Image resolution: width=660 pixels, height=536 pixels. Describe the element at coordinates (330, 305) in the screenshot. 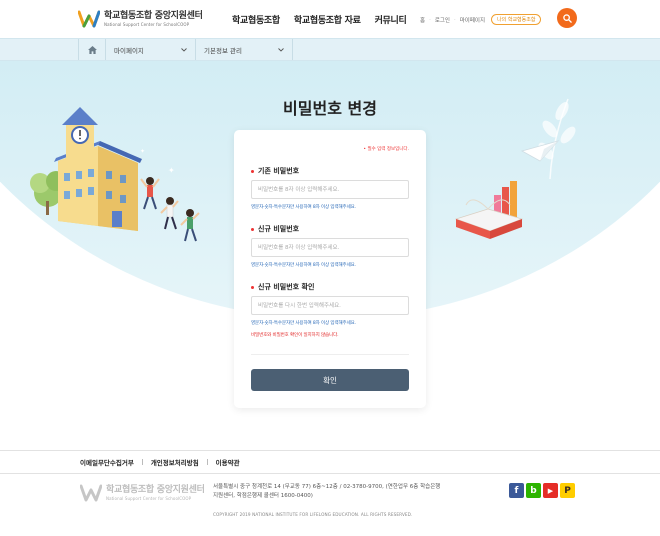

I see `confirm-password-input` at that location.